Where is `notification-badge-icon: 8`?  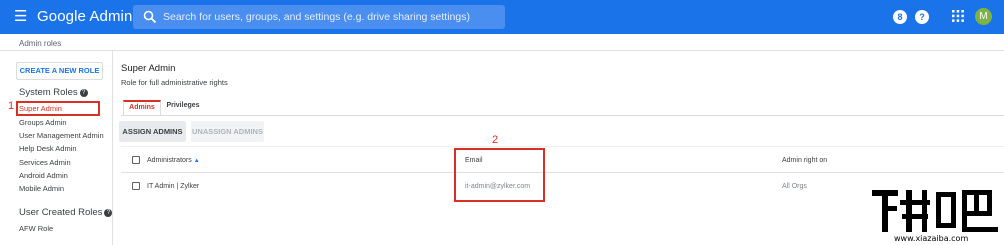 notification-badge-icon: 8 is located at coordinates (900, 17).